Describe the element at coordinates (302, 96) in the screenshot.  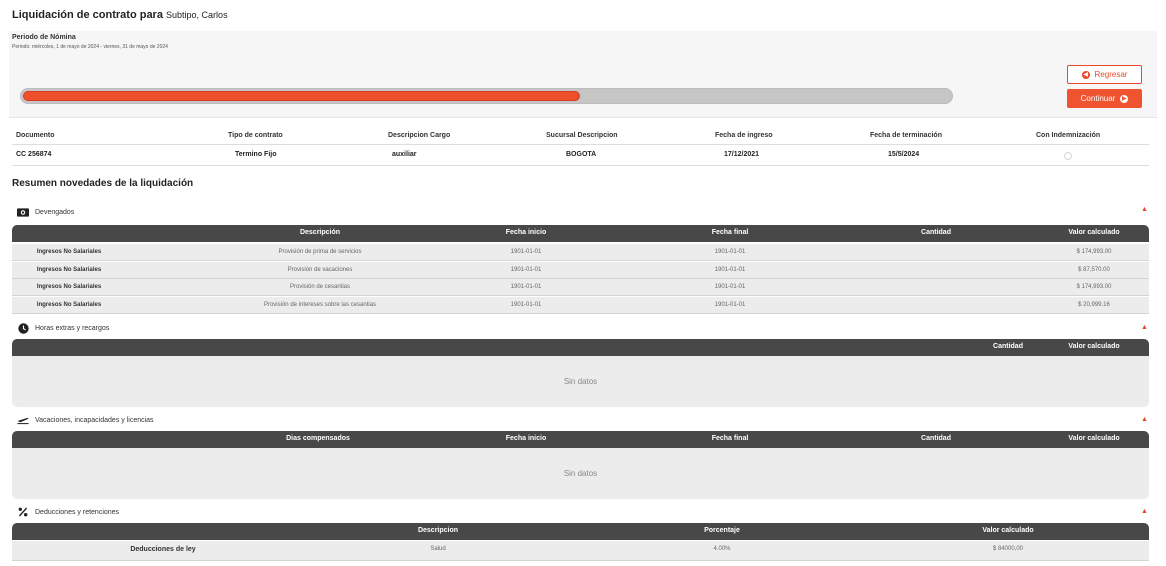
I see `progress-fill` at that location.